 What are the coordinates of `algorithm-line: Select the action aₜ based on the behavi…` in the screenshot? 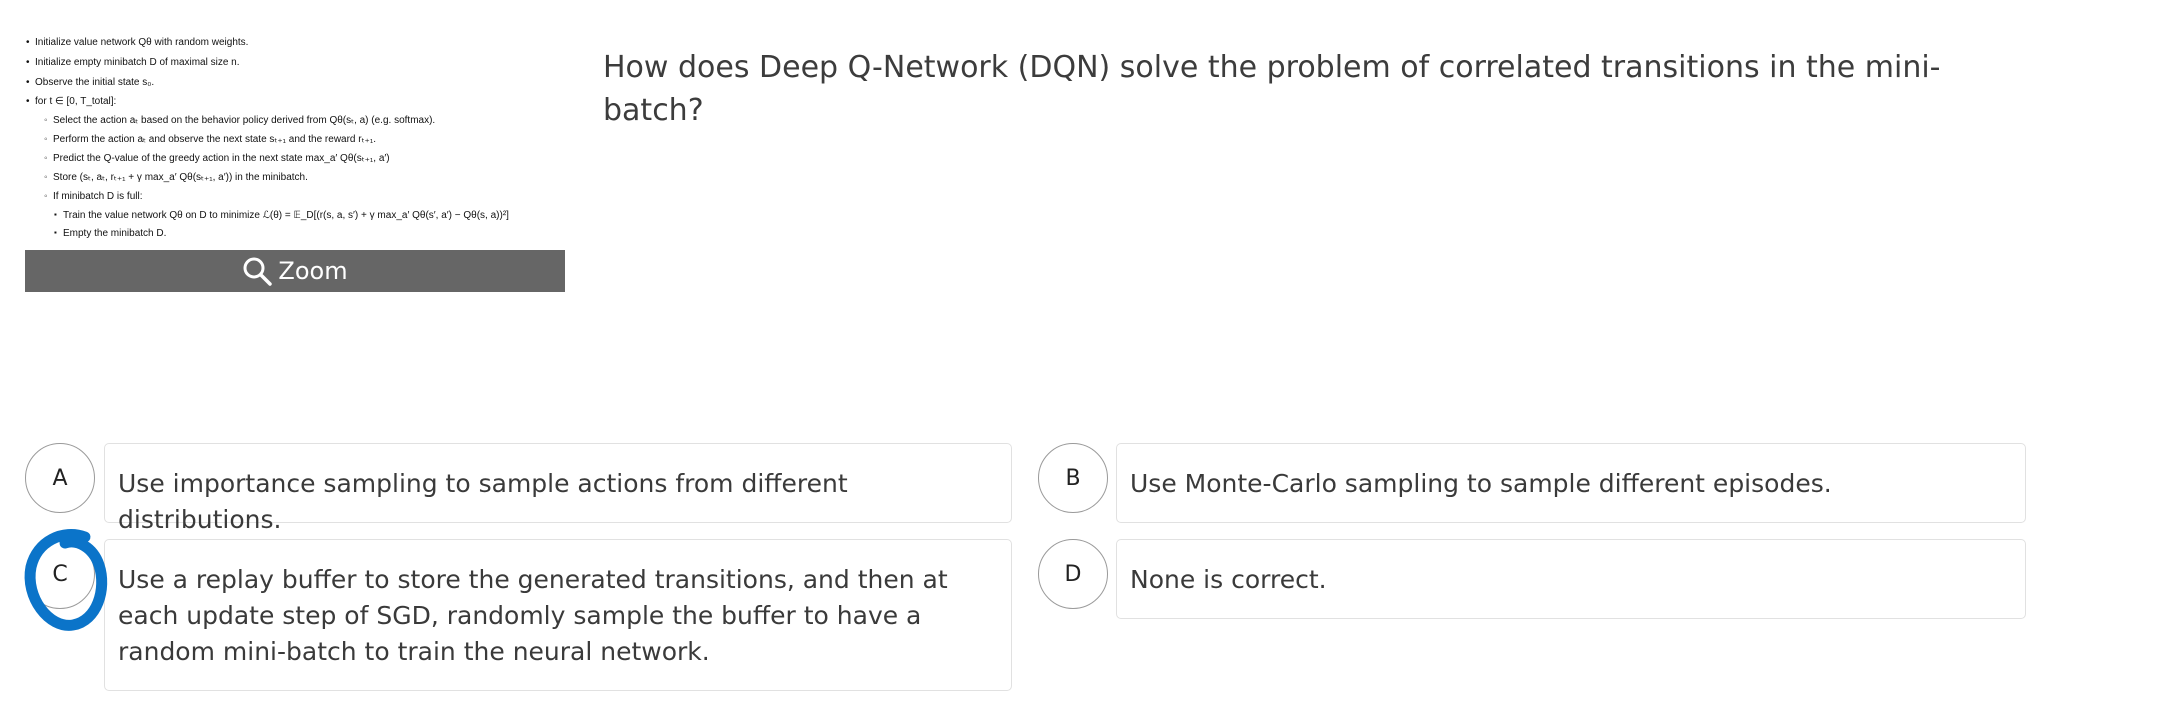 It's located at (239, 120).